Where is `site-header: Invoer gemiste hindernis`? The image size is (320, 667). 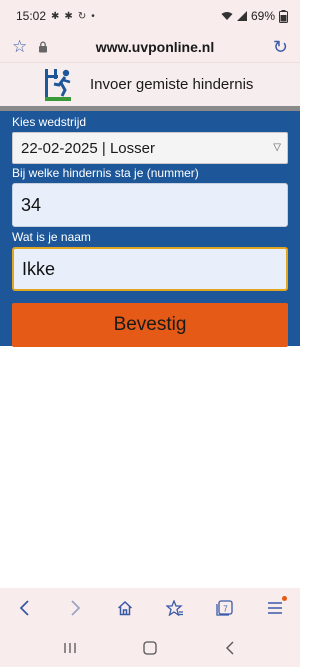
site-header: Invoer gemiste hindernis is located at coordinates (150, 84).